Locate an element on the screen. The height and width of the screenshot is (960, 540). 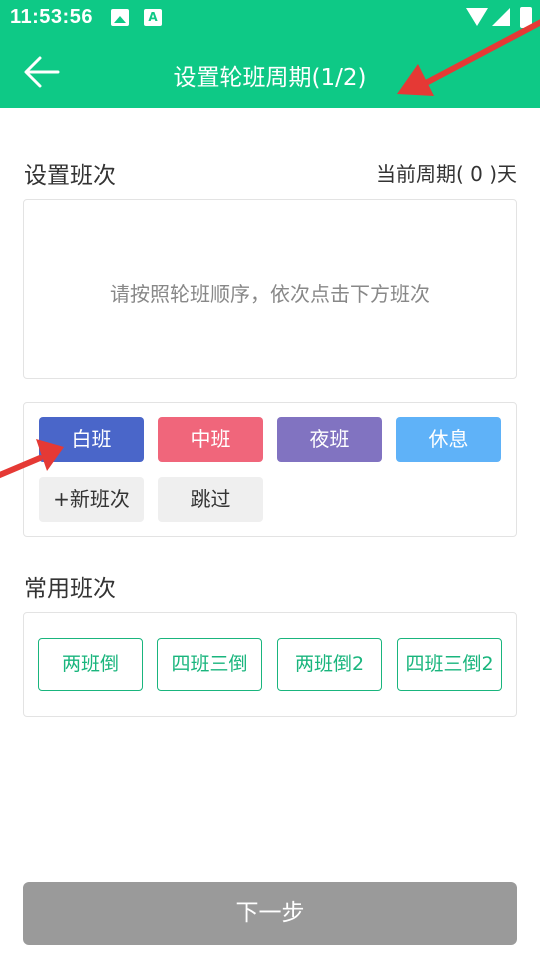
shift-section-title: 设置班次 is located at coordinates (70, 176).